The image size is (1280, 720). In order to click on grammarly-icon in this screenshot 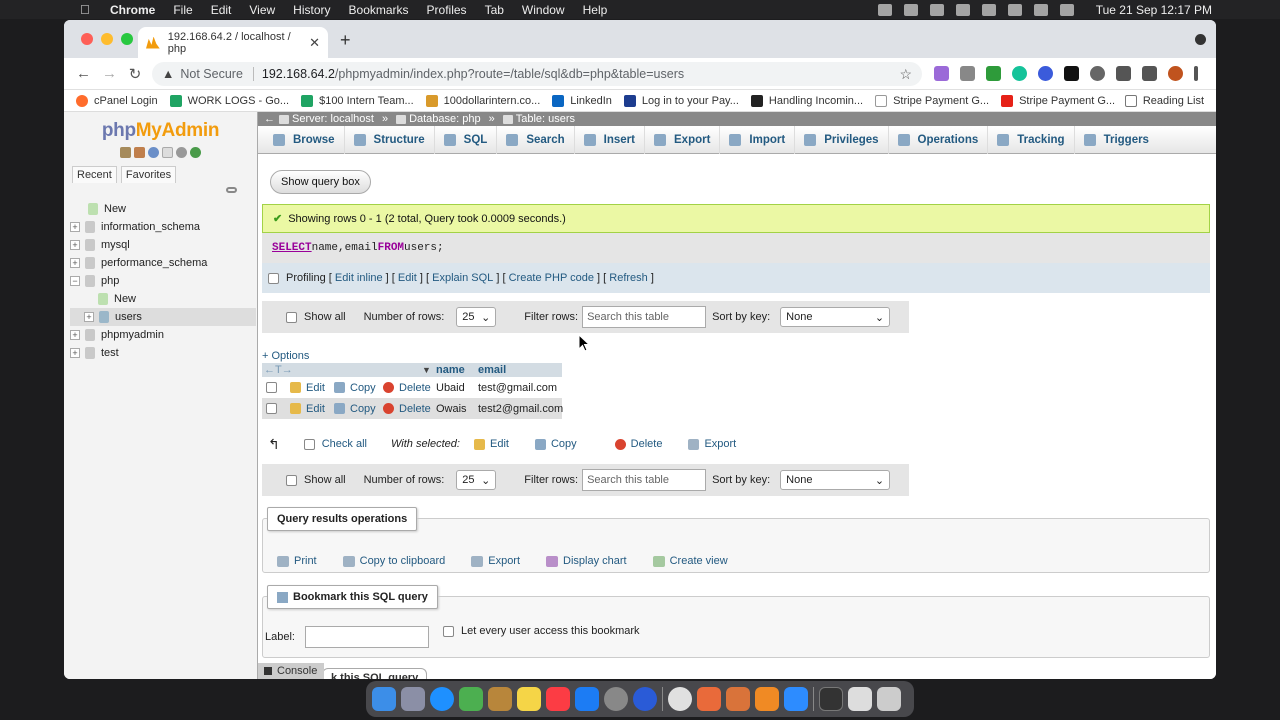, I will do `click(1019, 73)`.